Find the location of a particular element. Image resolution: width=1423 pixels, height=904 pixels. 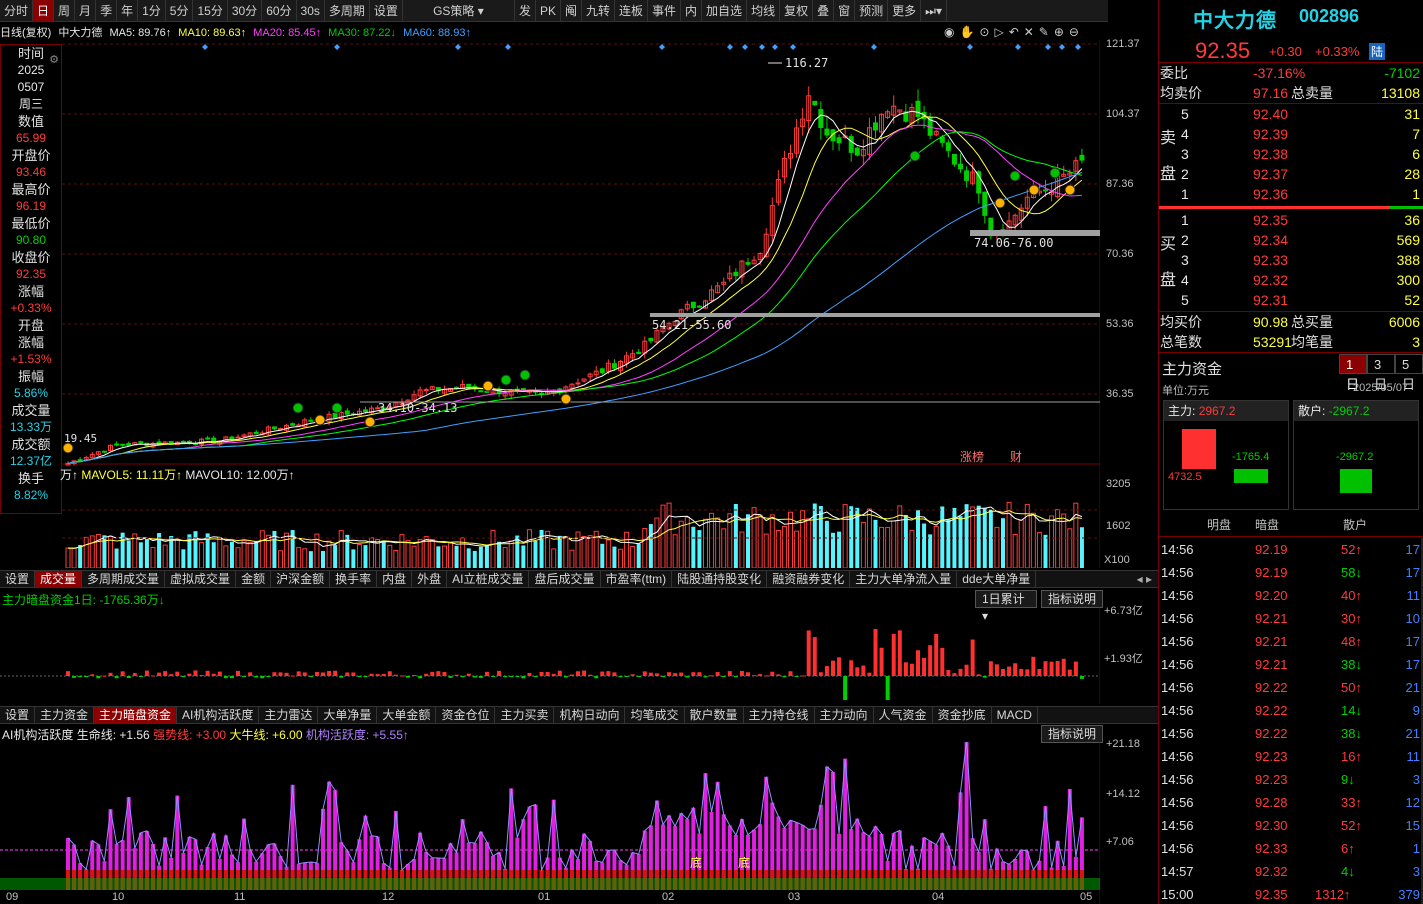

tabs1-tab-12: 陆股通持股变化 is located at coordinates (720, 579).